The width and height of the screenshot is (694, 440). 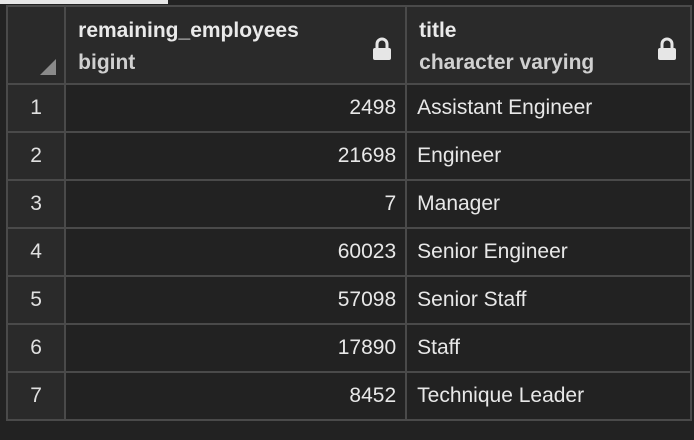 I want to click on result-tab-indicator, so click(x=84, y=2).